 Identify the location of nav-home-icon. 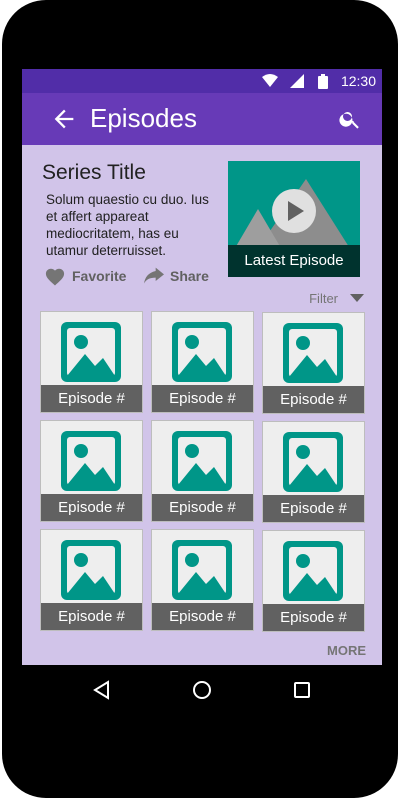
(202, 690).